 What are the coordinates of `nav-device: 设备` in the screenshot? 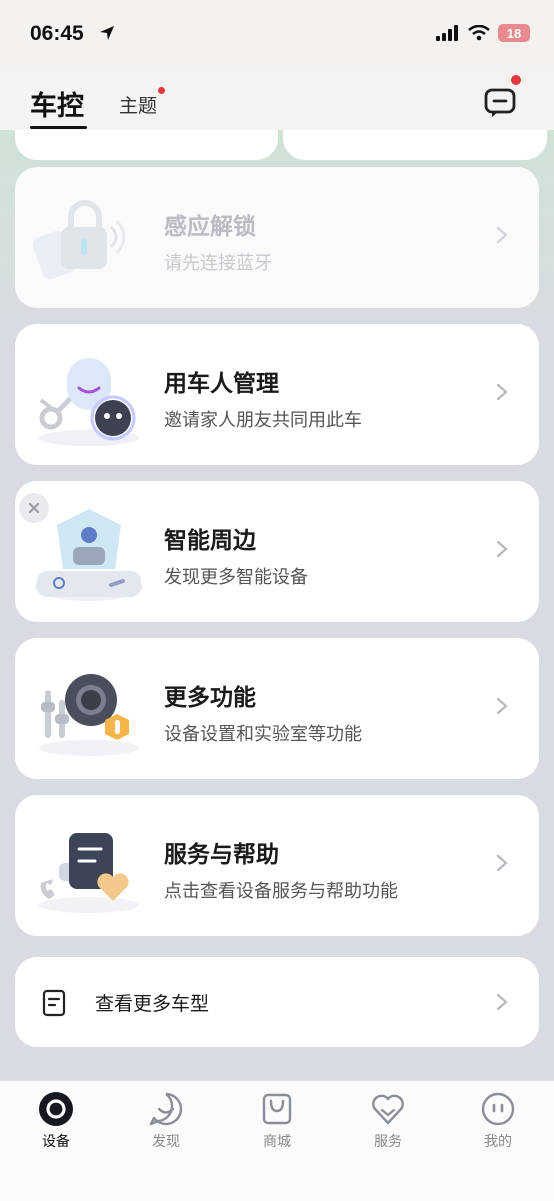 It's located at (56, 1121).